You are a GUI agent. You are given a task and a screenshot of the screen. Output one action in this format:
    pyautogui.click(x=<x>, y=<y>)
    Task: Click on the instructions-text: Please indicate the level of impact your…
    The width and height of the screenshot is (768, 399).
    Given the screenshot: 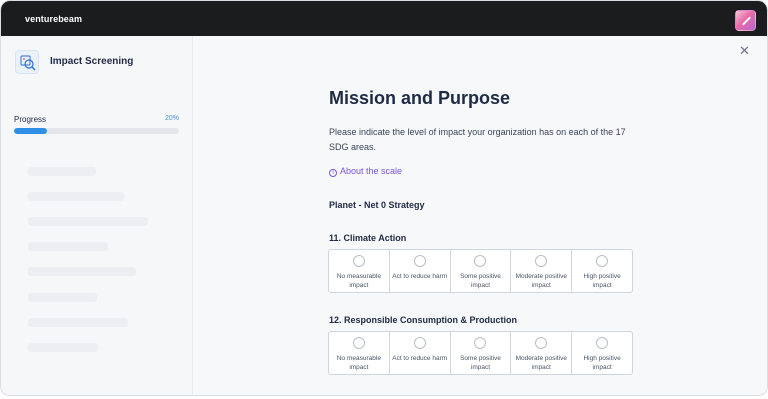 What is the action you would take?
    pyautogui.click(x=477, y=139)
    